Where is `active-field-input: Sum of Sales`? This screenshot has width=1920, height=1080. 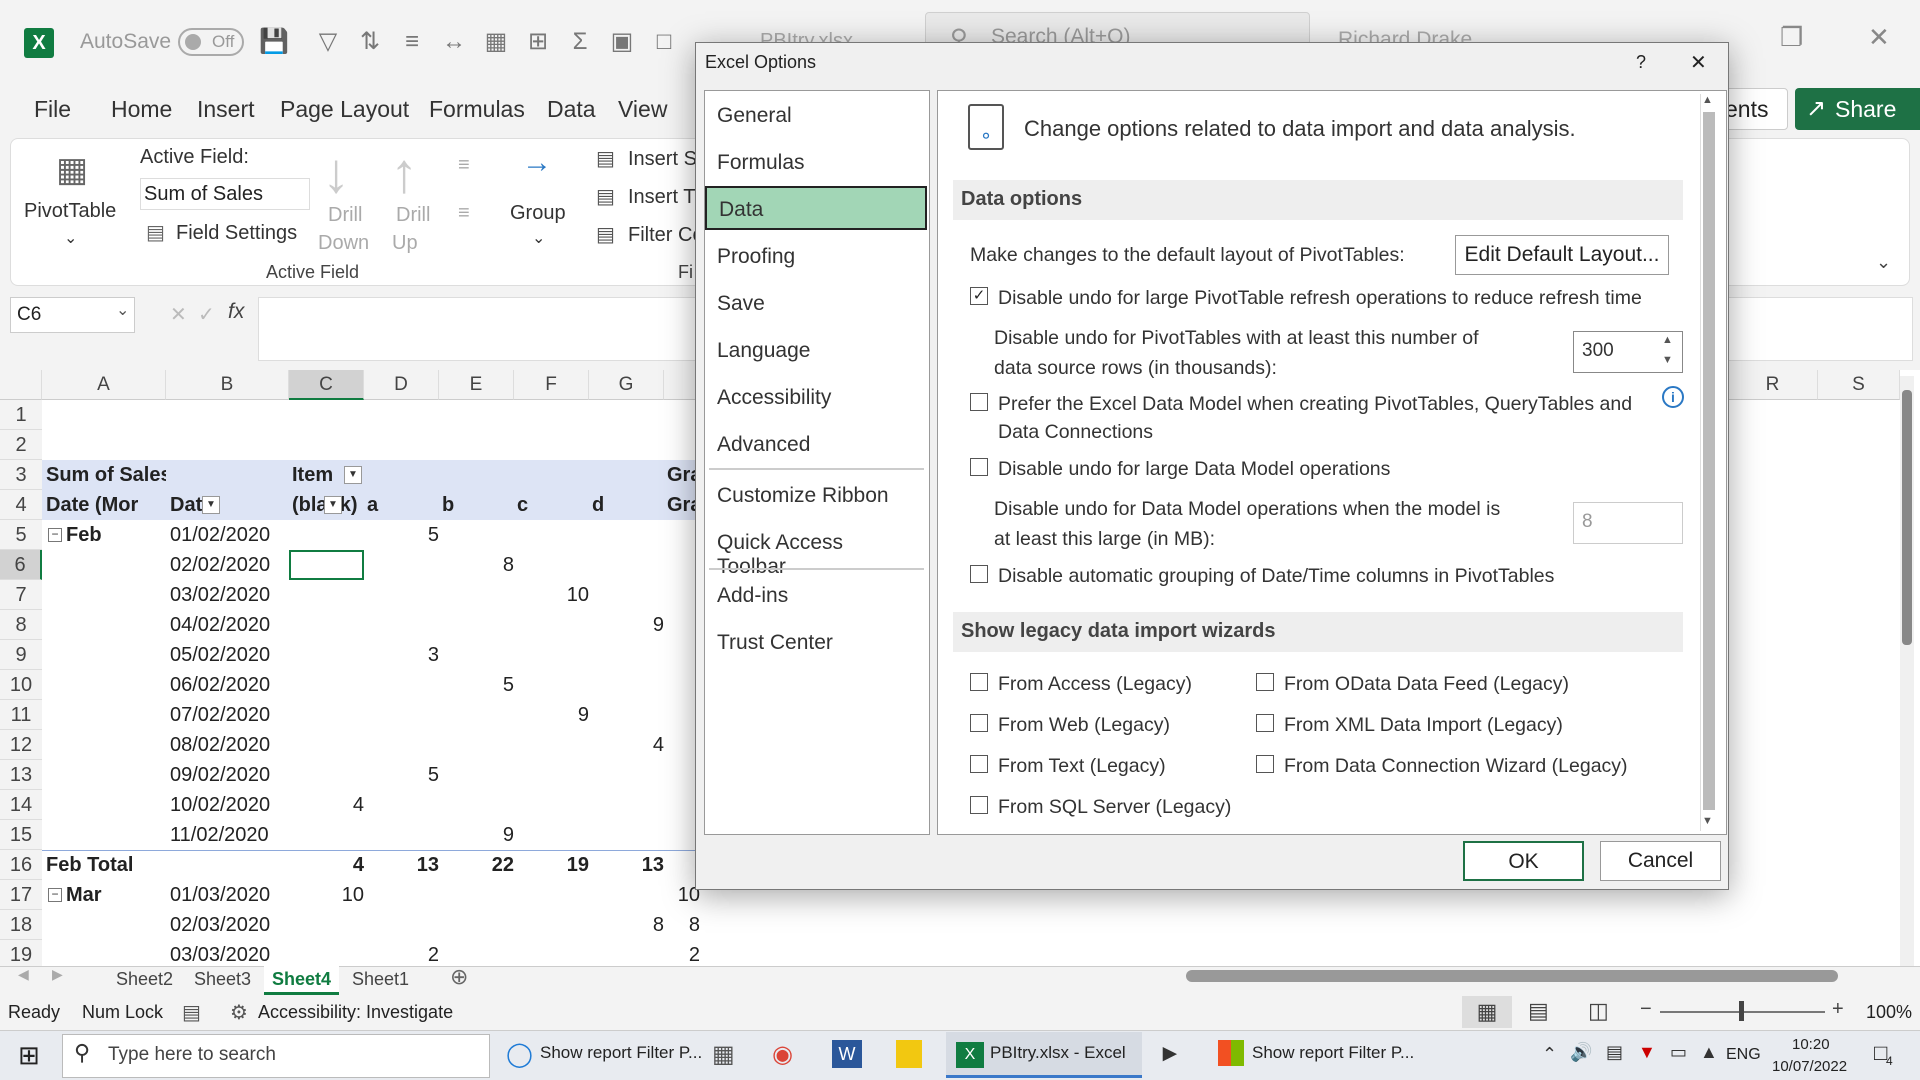 active-field-input: Sum of Sales is located at coordinates (225, 194).